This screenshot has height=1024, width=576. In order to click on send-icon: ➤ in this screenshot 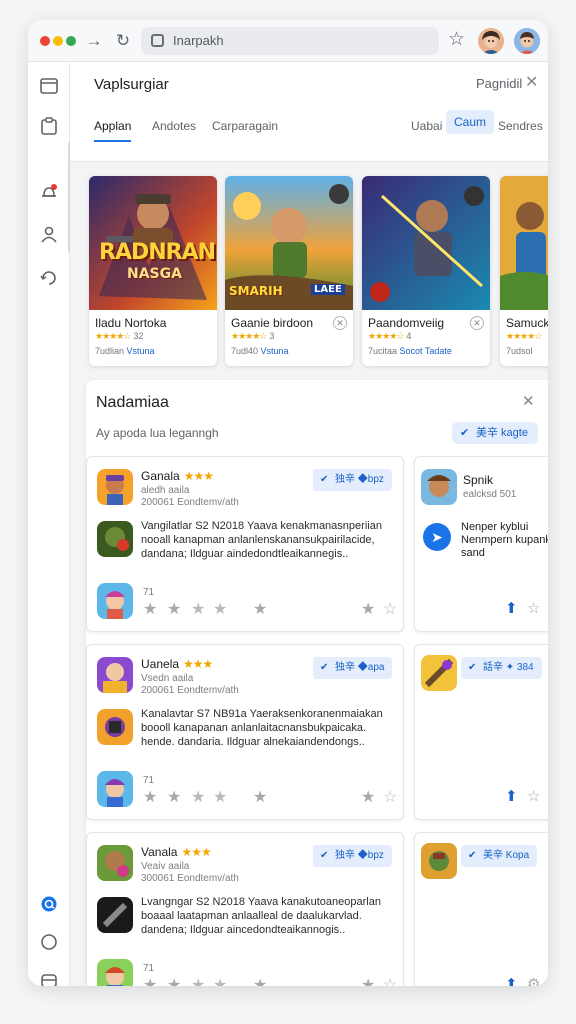, I will do `click(437, 537)`.